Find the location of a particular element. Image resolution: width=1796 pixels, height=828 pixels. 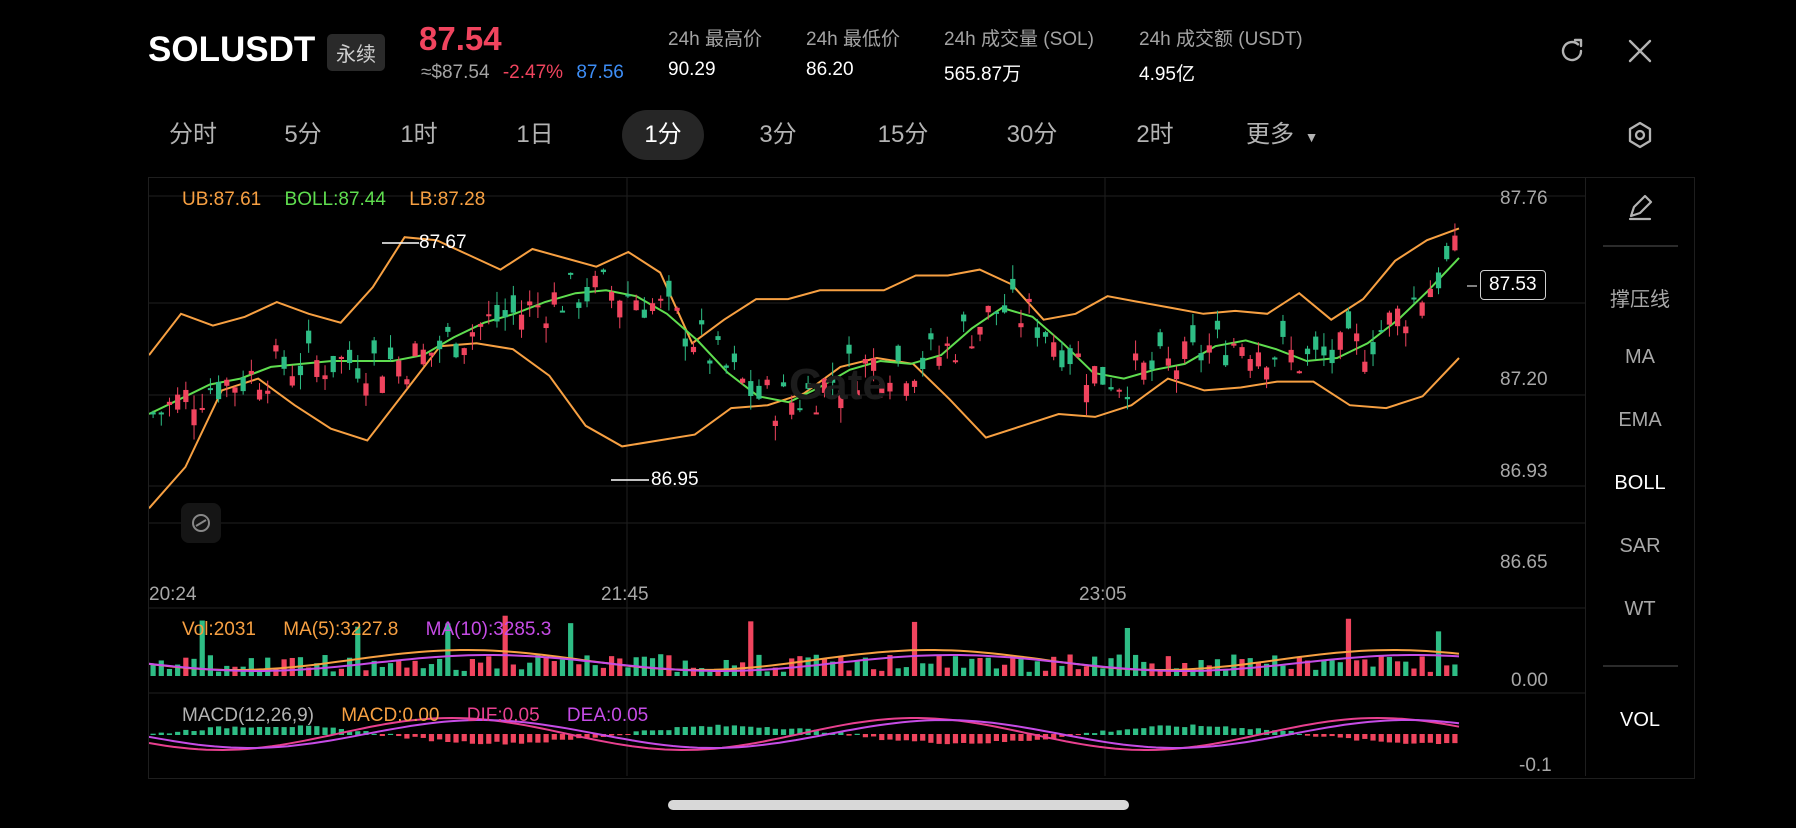

mark-price: 87.56 is located at coordinates (600, 72).